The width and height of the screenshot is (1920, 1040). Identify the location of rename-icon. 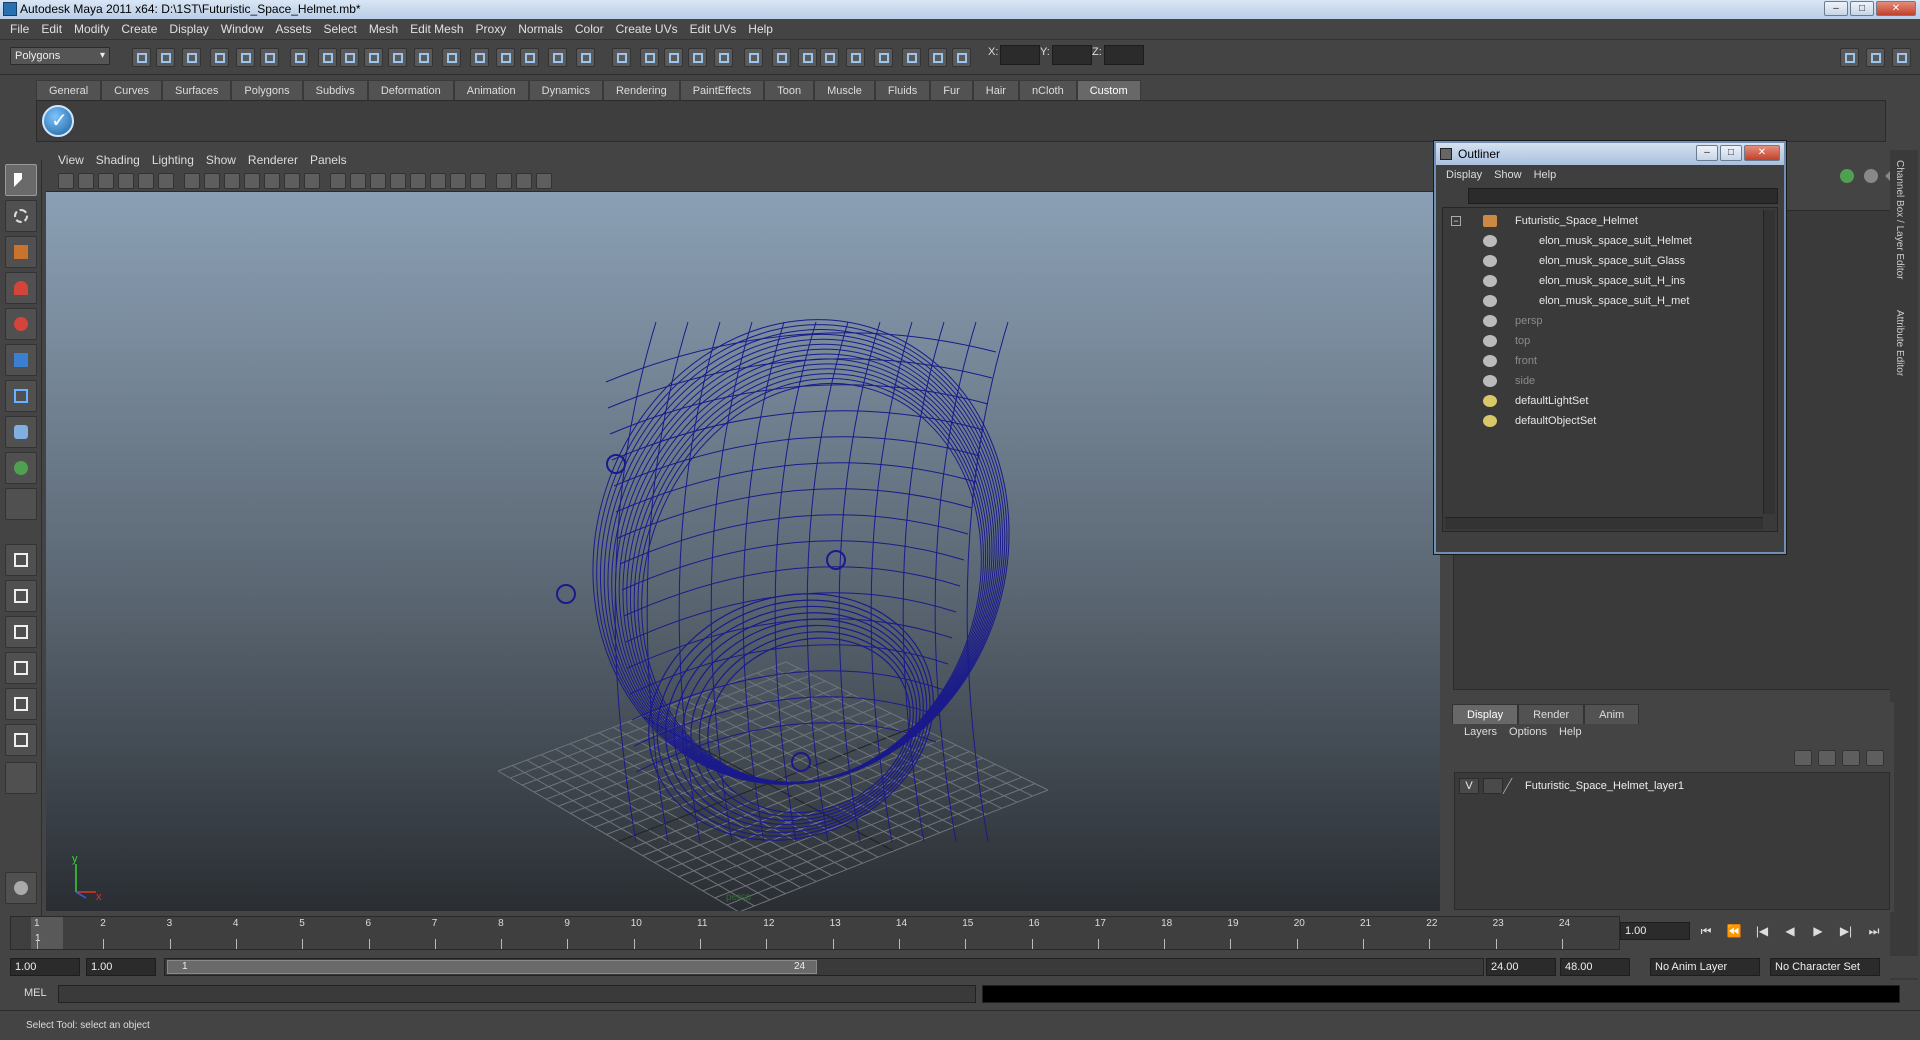
(911, 57).